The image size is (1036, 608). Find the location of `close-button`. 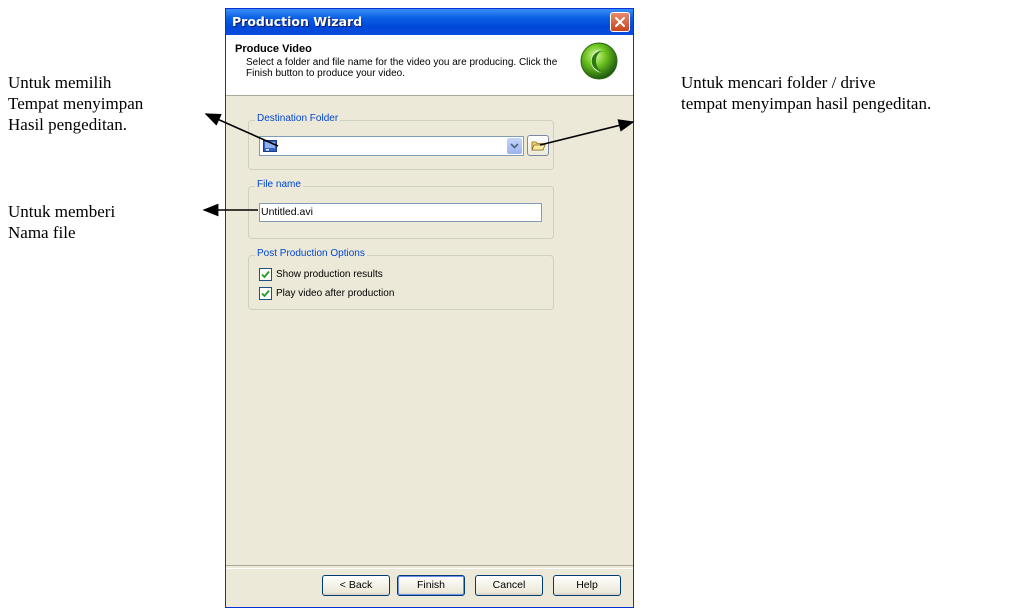

close-button is located at coordinates (620, 22).